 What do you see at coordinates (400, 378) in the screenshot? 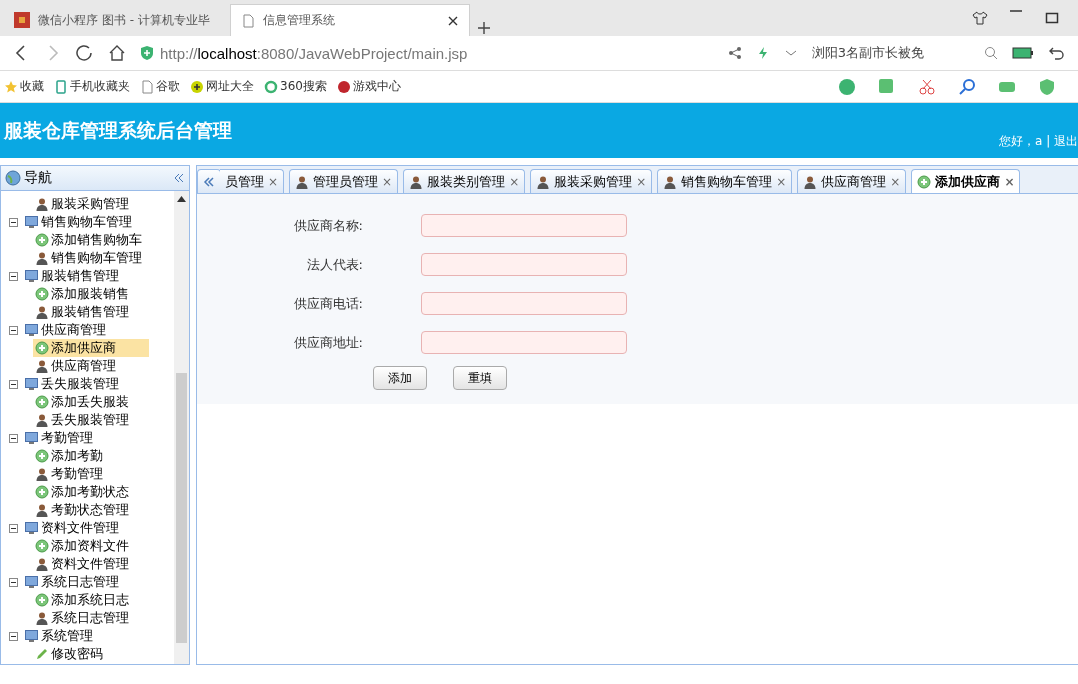
I see `add-button: 添加` at bounding box center [400, 378].